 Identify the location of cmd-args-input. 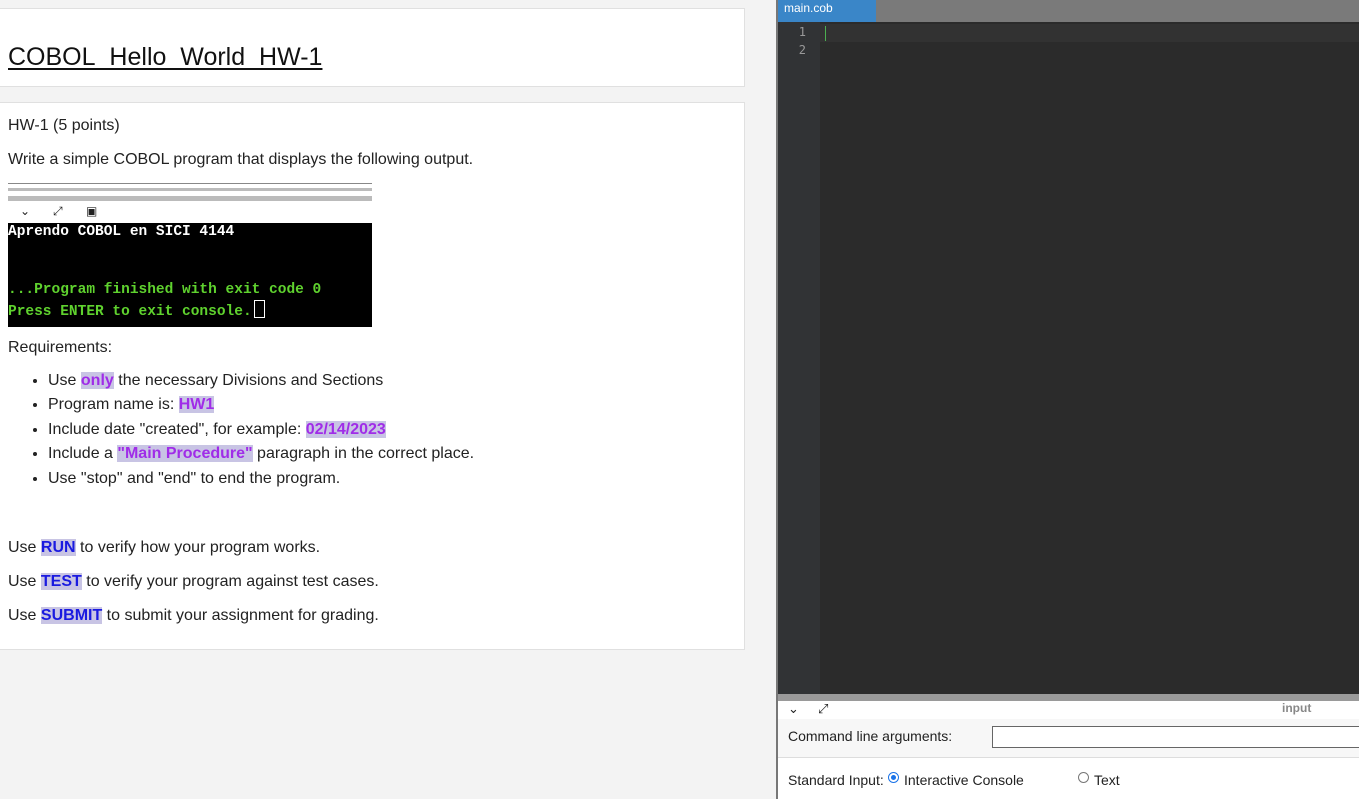
(1175, 737).